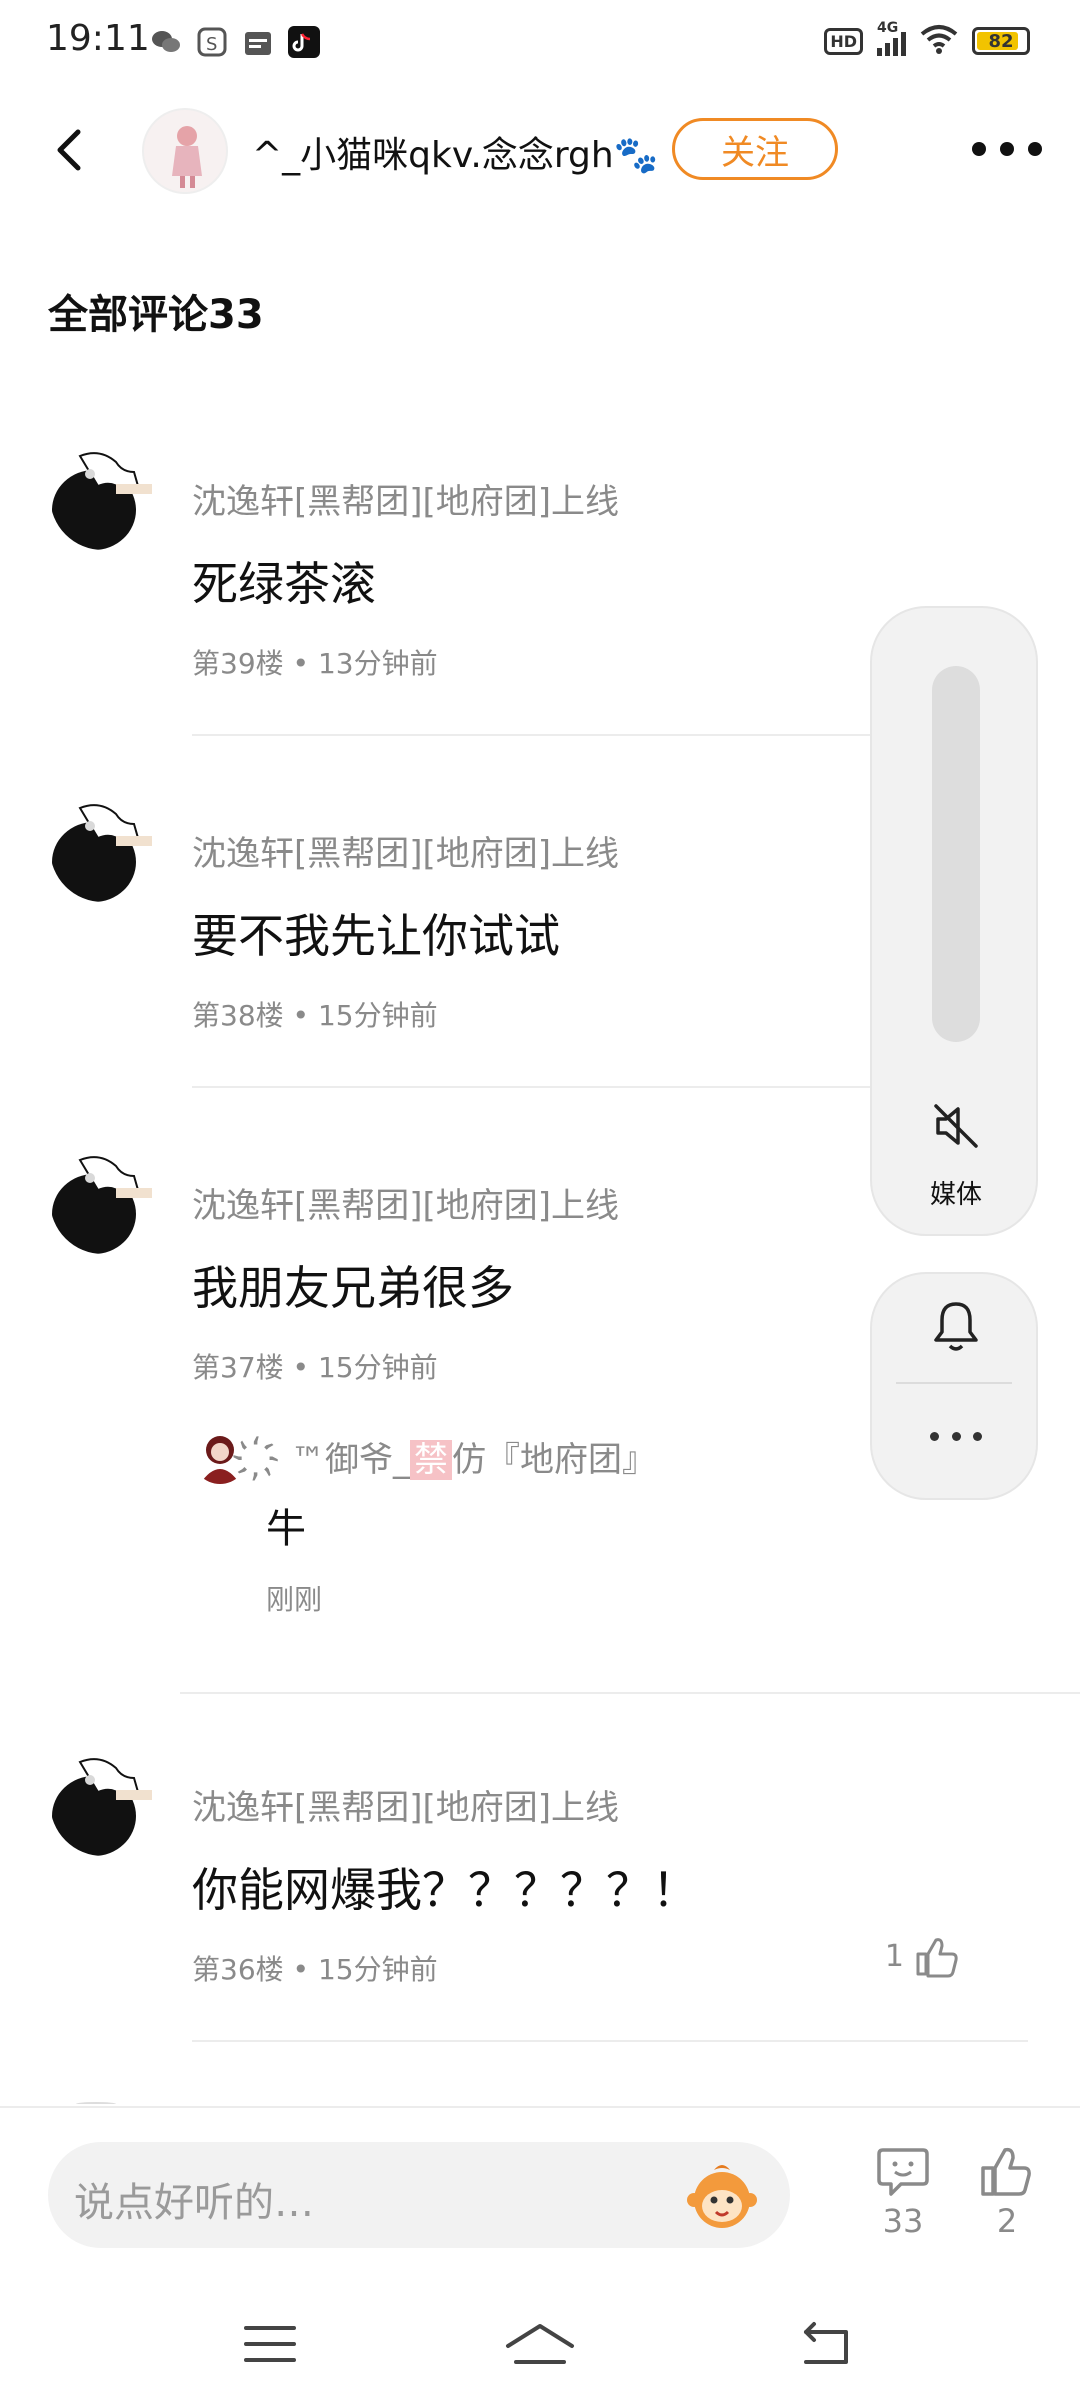  What do you see at coordinates (954, 1383) in the screenshot?
I see `panel-divider` at bounding box center [954, 1383].